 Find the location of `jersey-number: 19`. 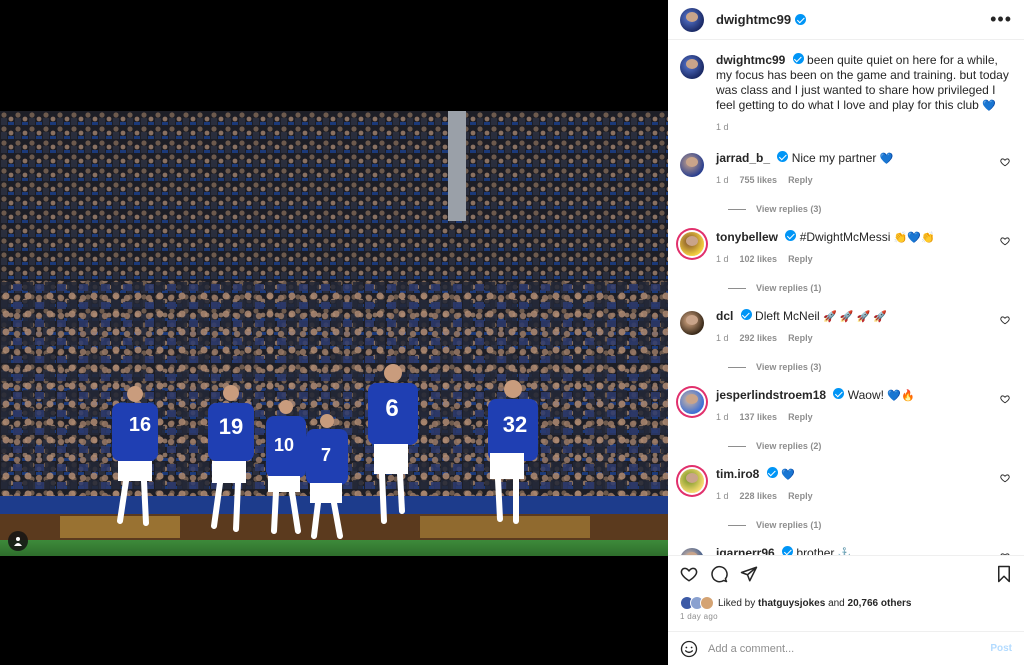

jersey-number: 19 is located at coordinates (231, 426).